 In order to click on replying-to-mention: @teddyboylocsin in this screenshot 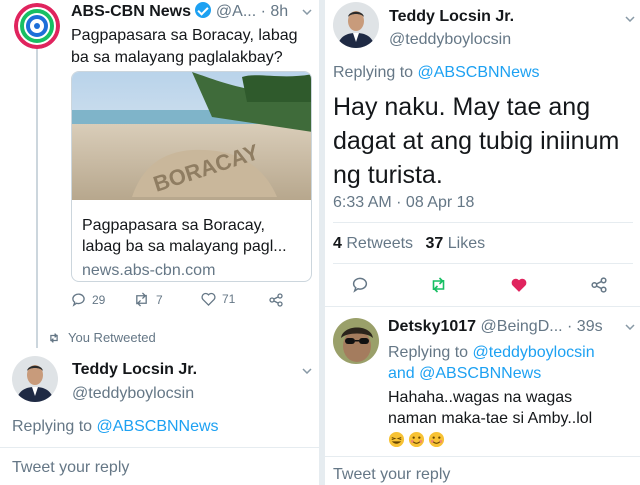, I will do `click(534, 352)`.